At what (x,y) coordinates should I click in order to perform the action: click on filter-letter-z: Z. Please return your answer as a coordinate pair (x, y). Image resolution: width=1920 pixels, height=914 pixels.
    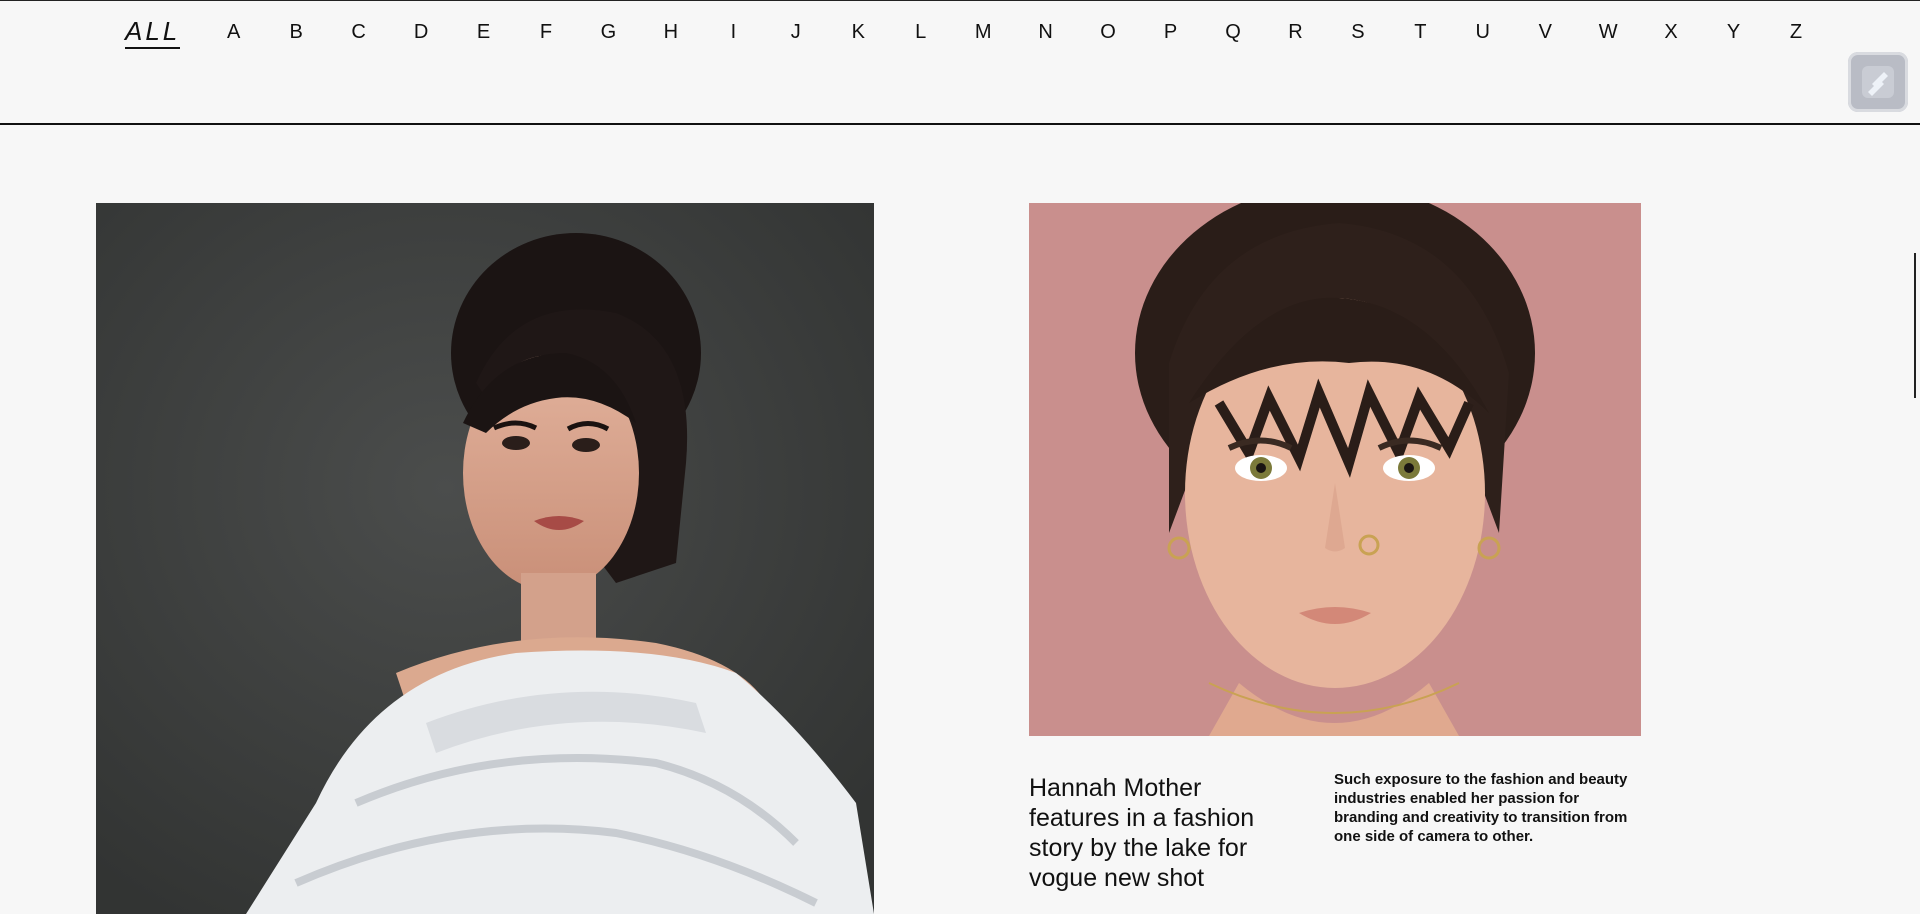
    Looking at the image, I should click on (1796, 32).